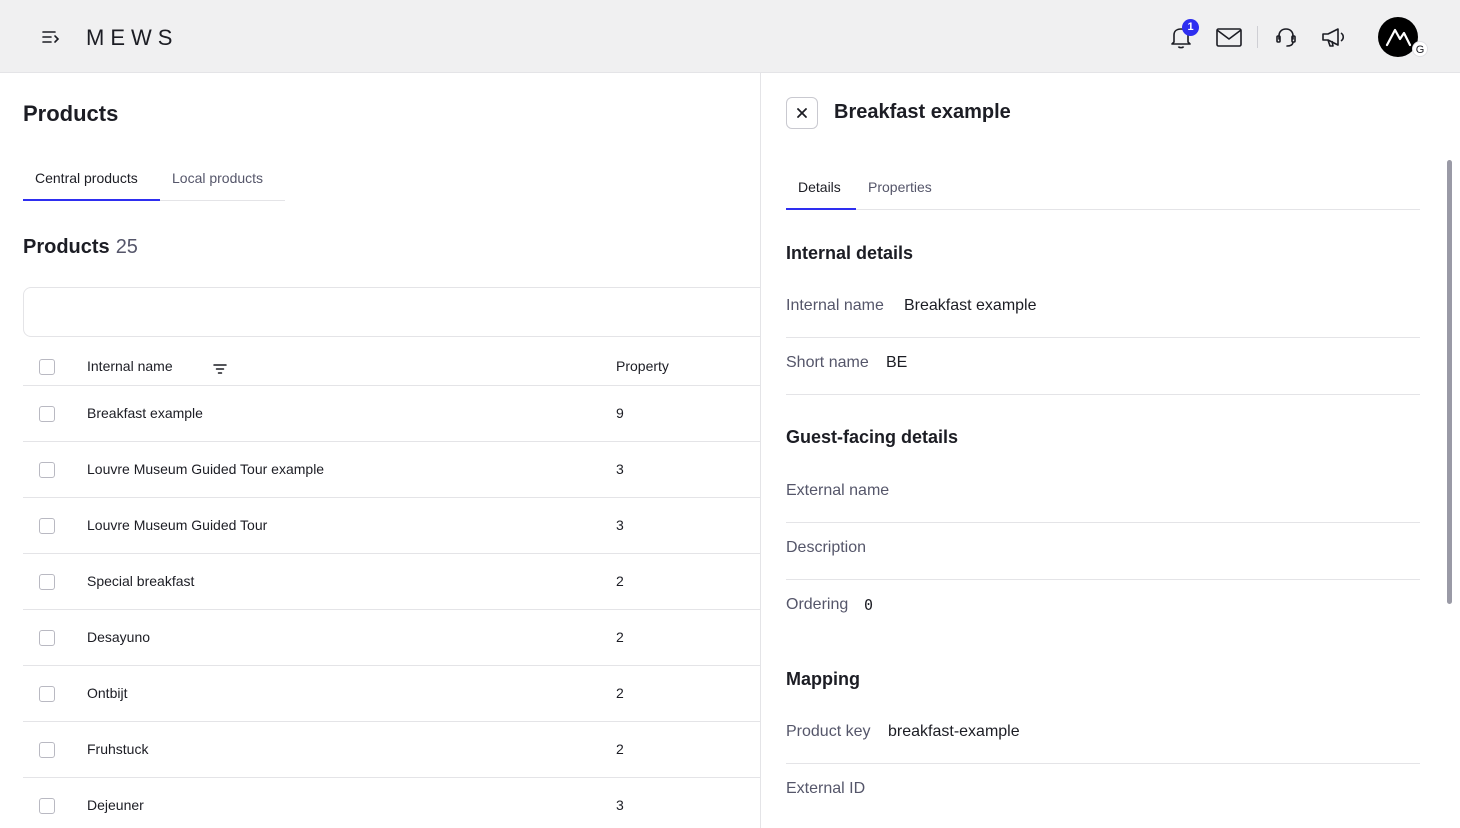  I want to click on product-name: Louvre Museum Guided Tour, so click(351, 525).